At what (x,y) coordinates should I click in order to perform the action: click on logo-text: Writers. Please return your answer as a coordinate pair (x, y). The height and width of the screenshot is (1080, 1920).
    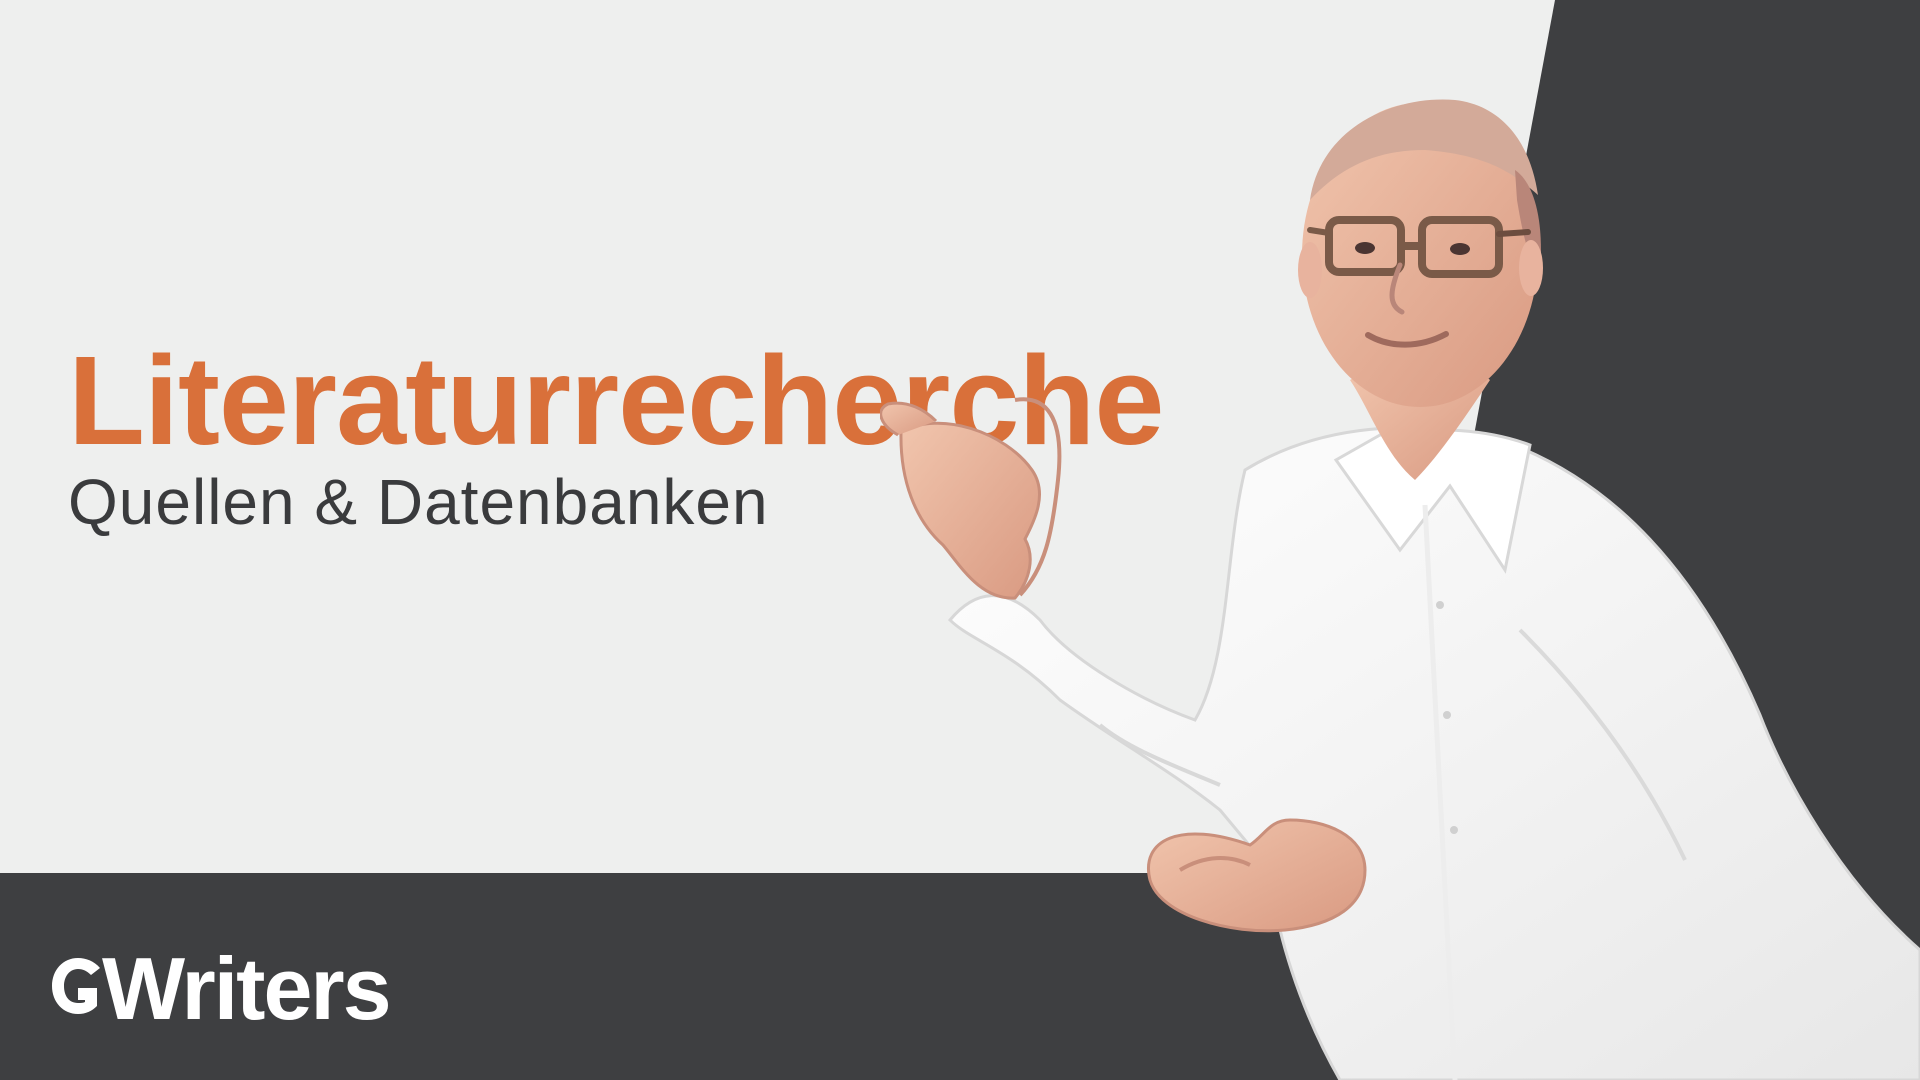
    Looking at the image, I should click on (247, 988).